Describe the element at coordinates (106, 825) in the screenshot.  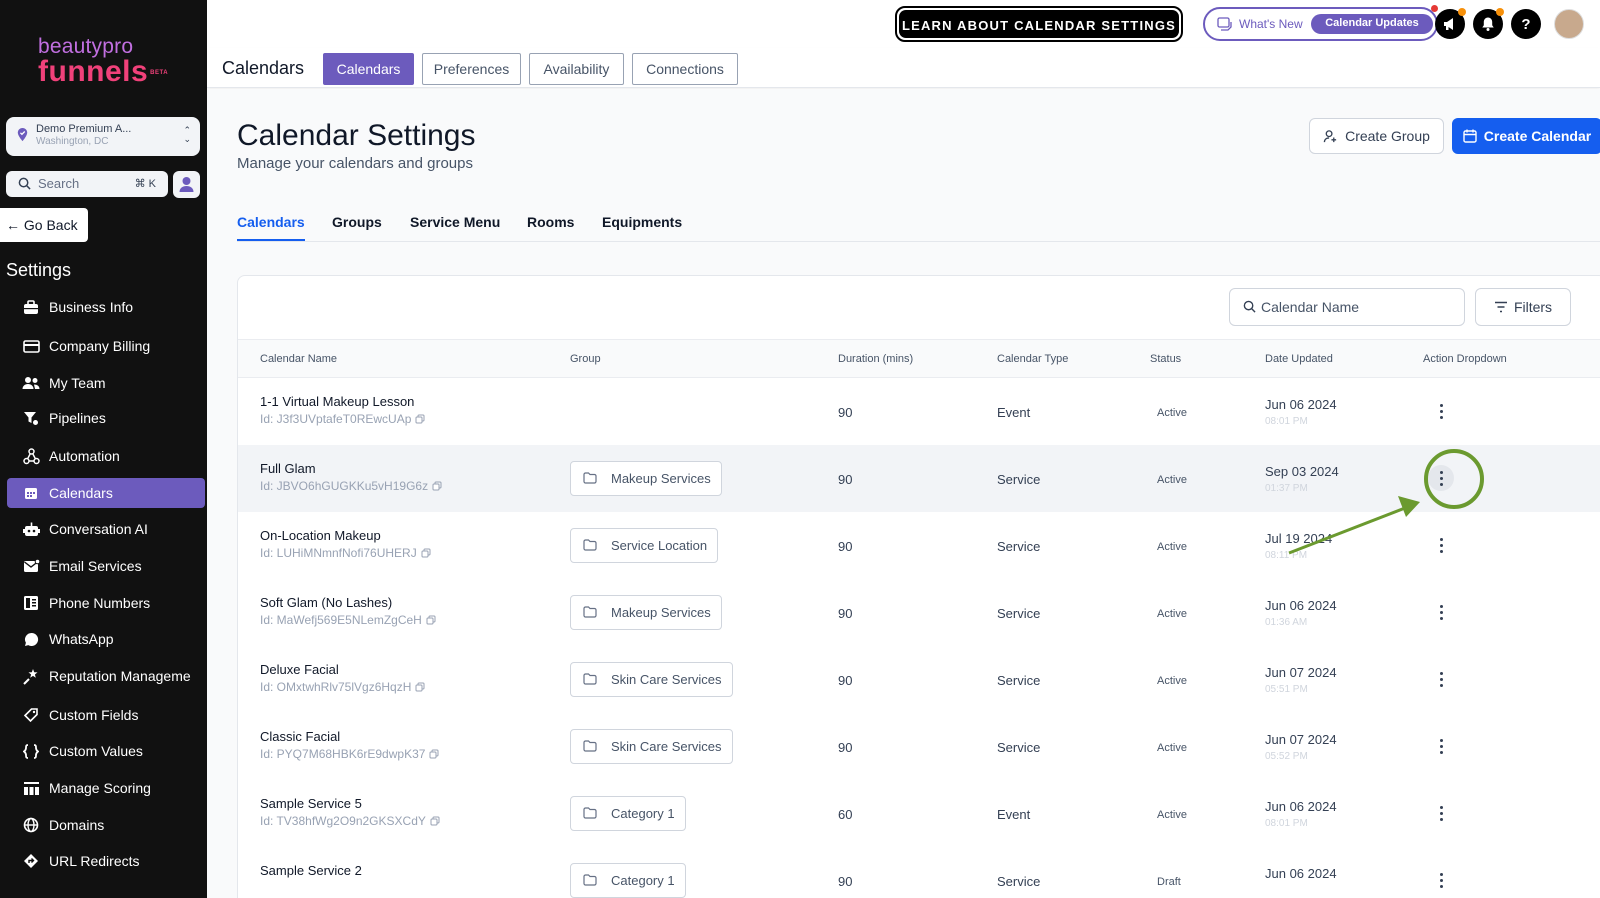
I see `sidebar-item-domains: Domains` at that location.